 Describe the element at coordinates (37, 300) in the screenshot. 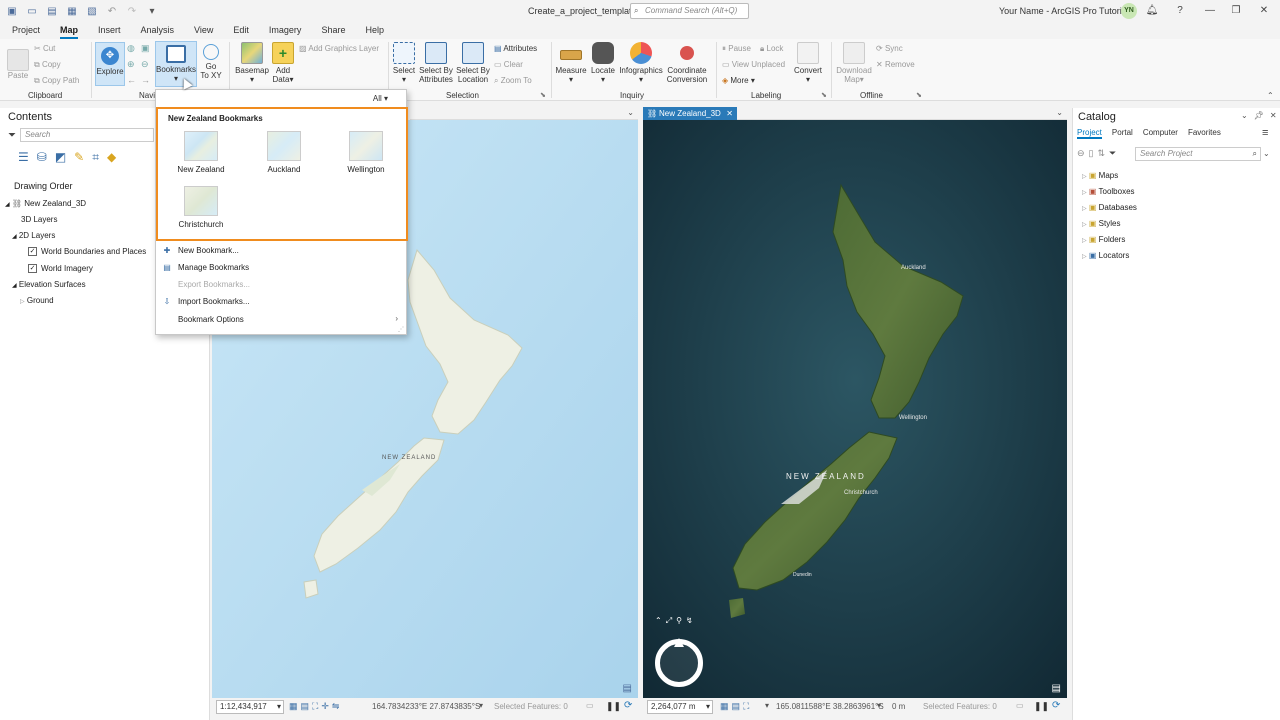

I see `ground-surface: ▷ Ground` at that location.